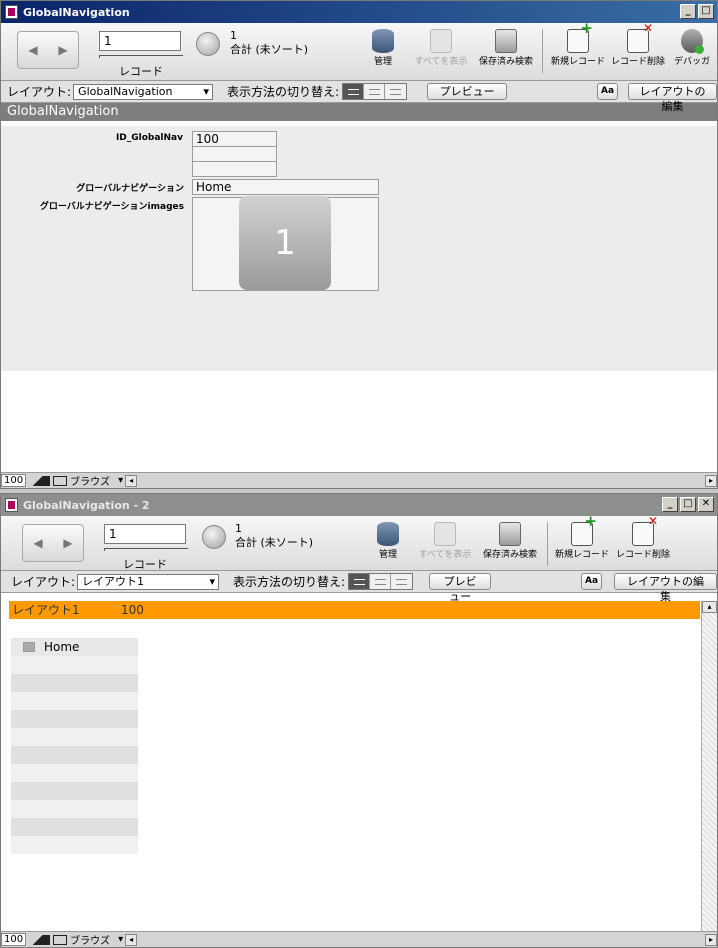  I want to click on show-all-label: すべてを表示, so click(445, 555).